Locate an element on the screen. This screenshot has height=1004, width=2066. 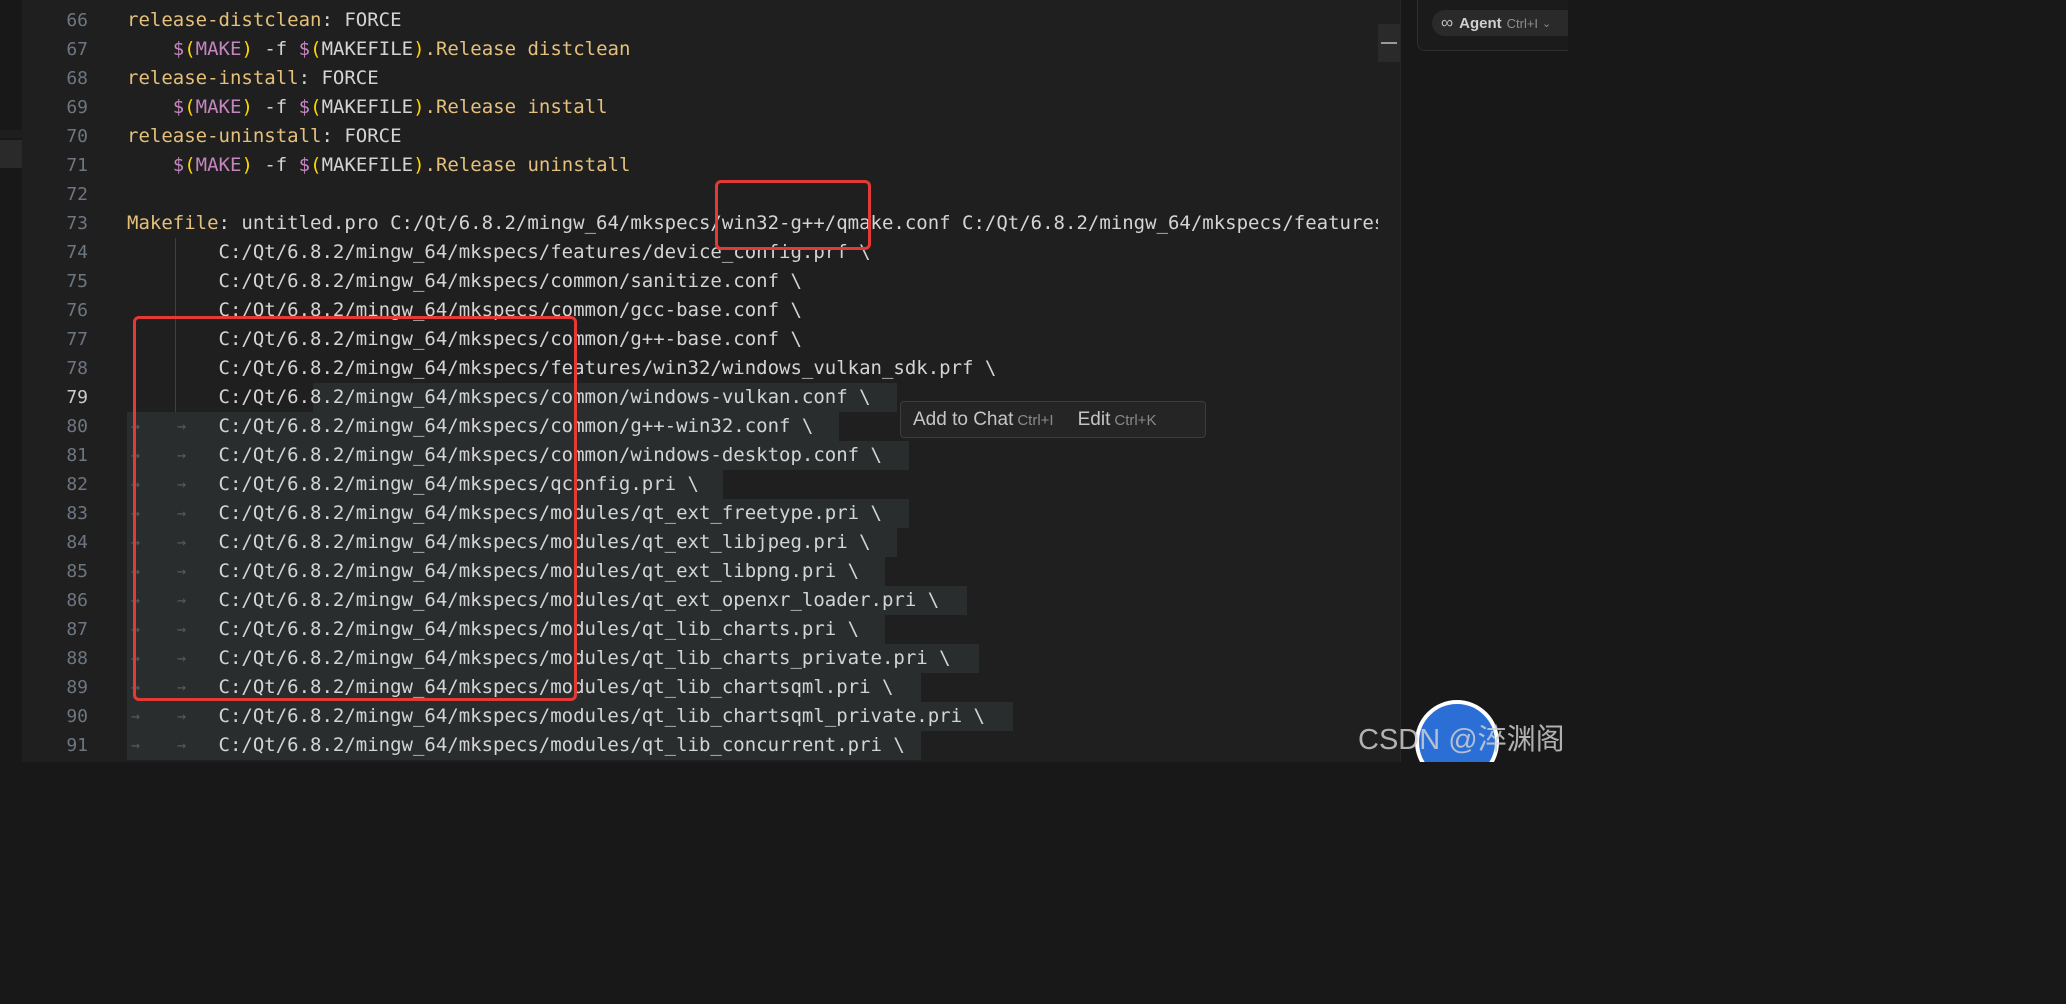
code-token: .Release uninstall is located at coordinates (527, 165).